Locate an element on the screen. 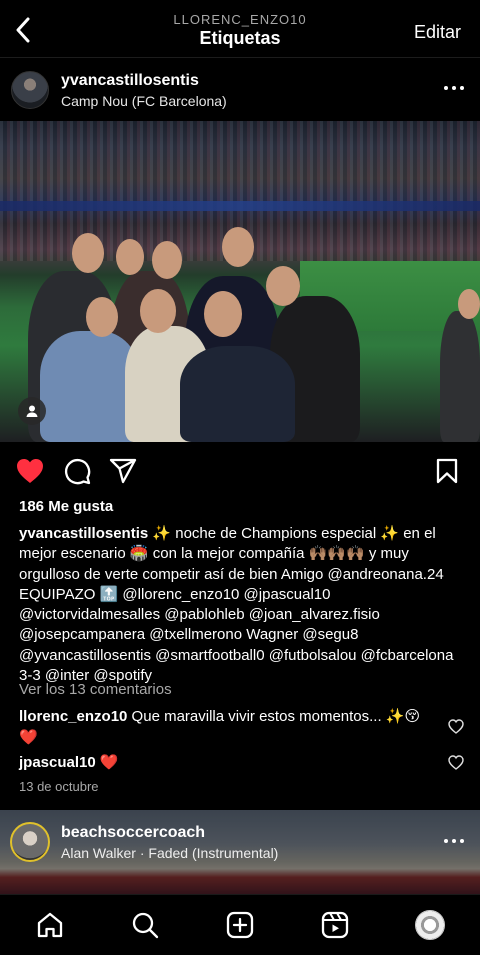 This screenshot has height=955, width=480. edit-button: Editar is located at coordinates (437, 32).